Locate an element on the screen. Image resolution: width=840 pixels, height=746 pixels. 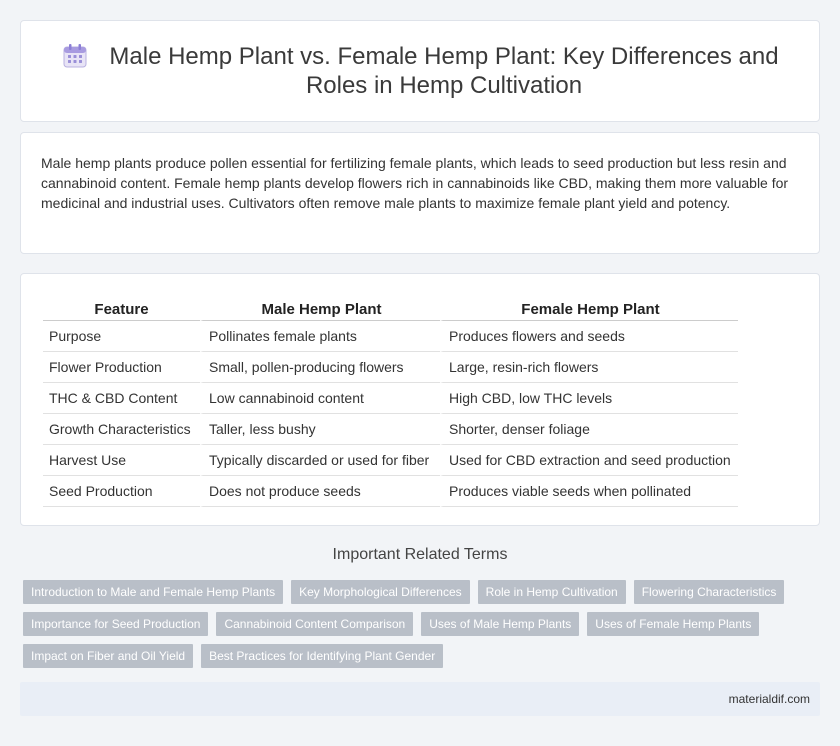
related-tag: Uses of Female Hemp Plants is located at coordinates (673, 624).